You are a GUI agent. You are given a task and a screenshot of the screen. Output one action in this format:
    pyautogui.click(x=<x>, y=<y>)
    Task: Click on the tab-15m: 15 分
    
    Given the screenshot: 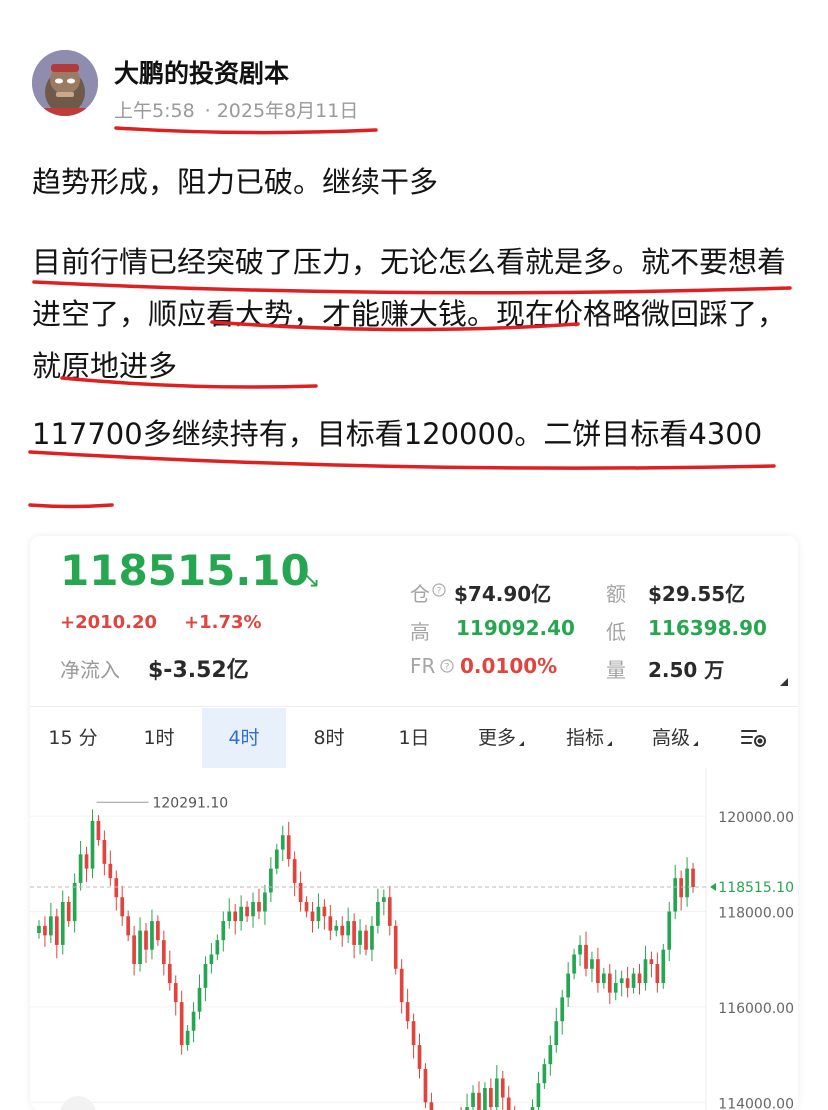 What is the action you would take?
    pyautogui.click(x=73, y=738)
    